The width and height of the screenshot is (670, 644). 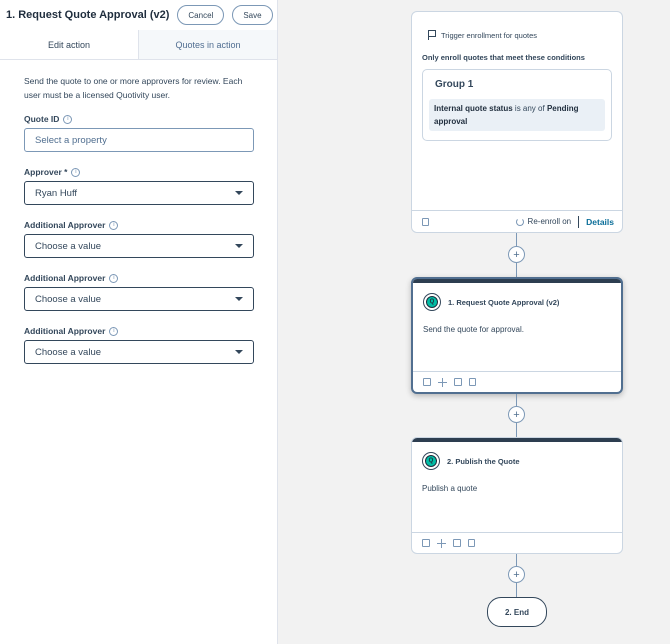 I want to click on end-node: 2. End, so click(x=517, y=612).